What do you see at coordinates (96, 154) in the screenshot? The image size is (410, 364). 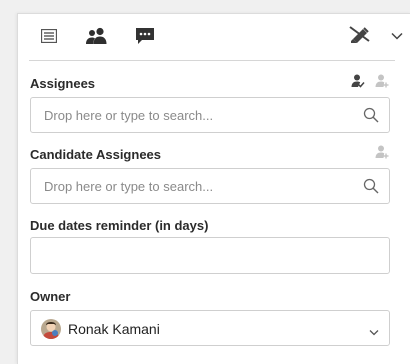 I see `candidate-assignees-label: Candidate Assignees` at bounding box center [96, 154].